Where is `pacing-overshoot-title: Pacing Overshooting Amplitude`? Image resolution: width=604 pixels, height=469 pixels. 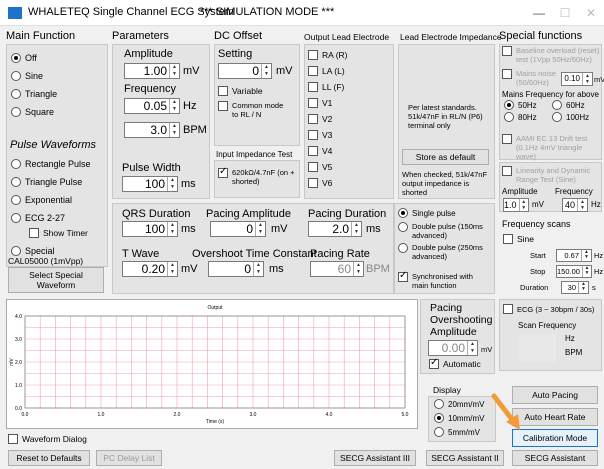 pacing-overshoot-title: Pacing Overshooting Amplitude is located at coordinates (461, 320).